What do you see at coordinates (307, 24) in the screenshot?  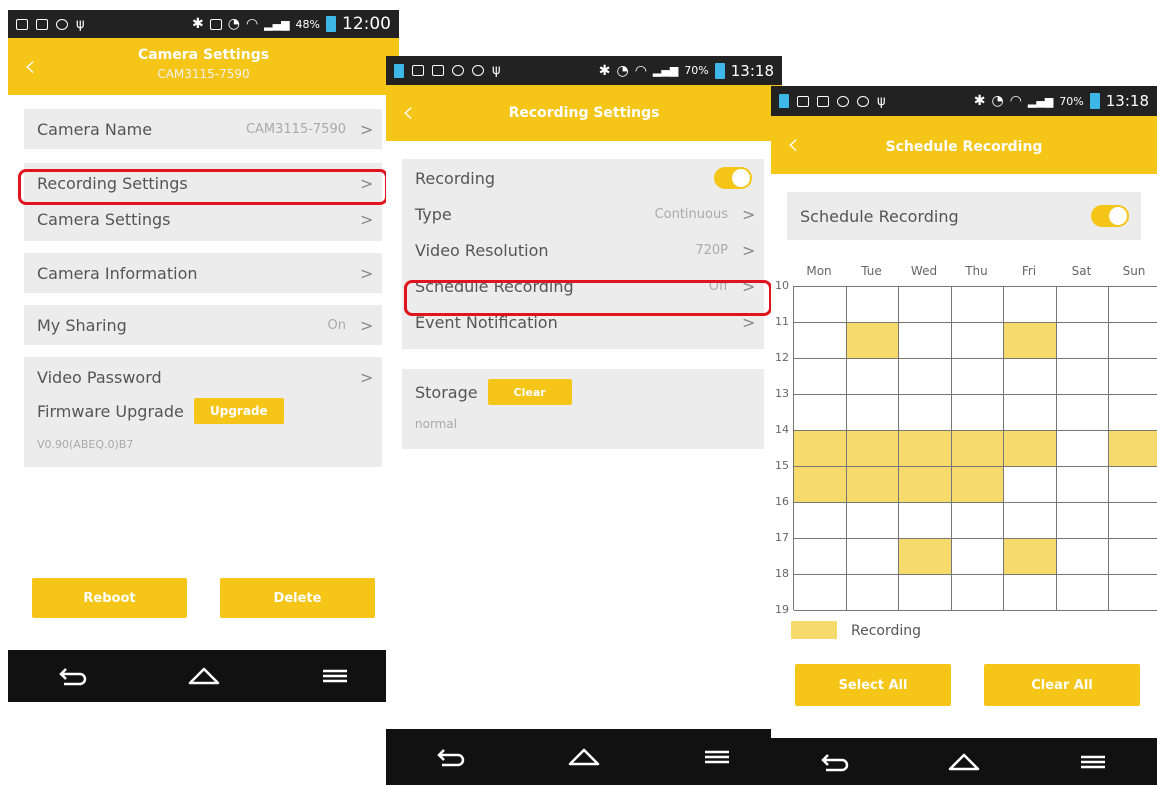 I see `battery-percent: 48%` at bounding box center [307, 24].